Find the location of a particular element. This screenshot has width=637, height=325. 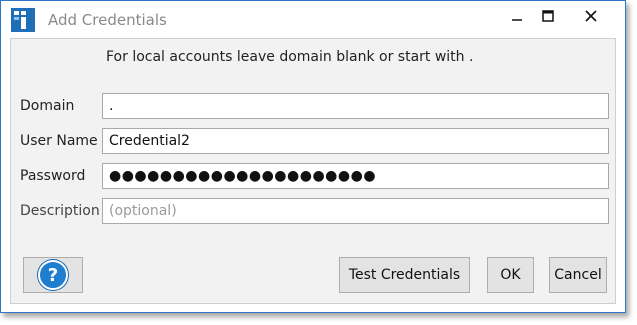

username-input: Credential2 is located at coordinates (355, 141).